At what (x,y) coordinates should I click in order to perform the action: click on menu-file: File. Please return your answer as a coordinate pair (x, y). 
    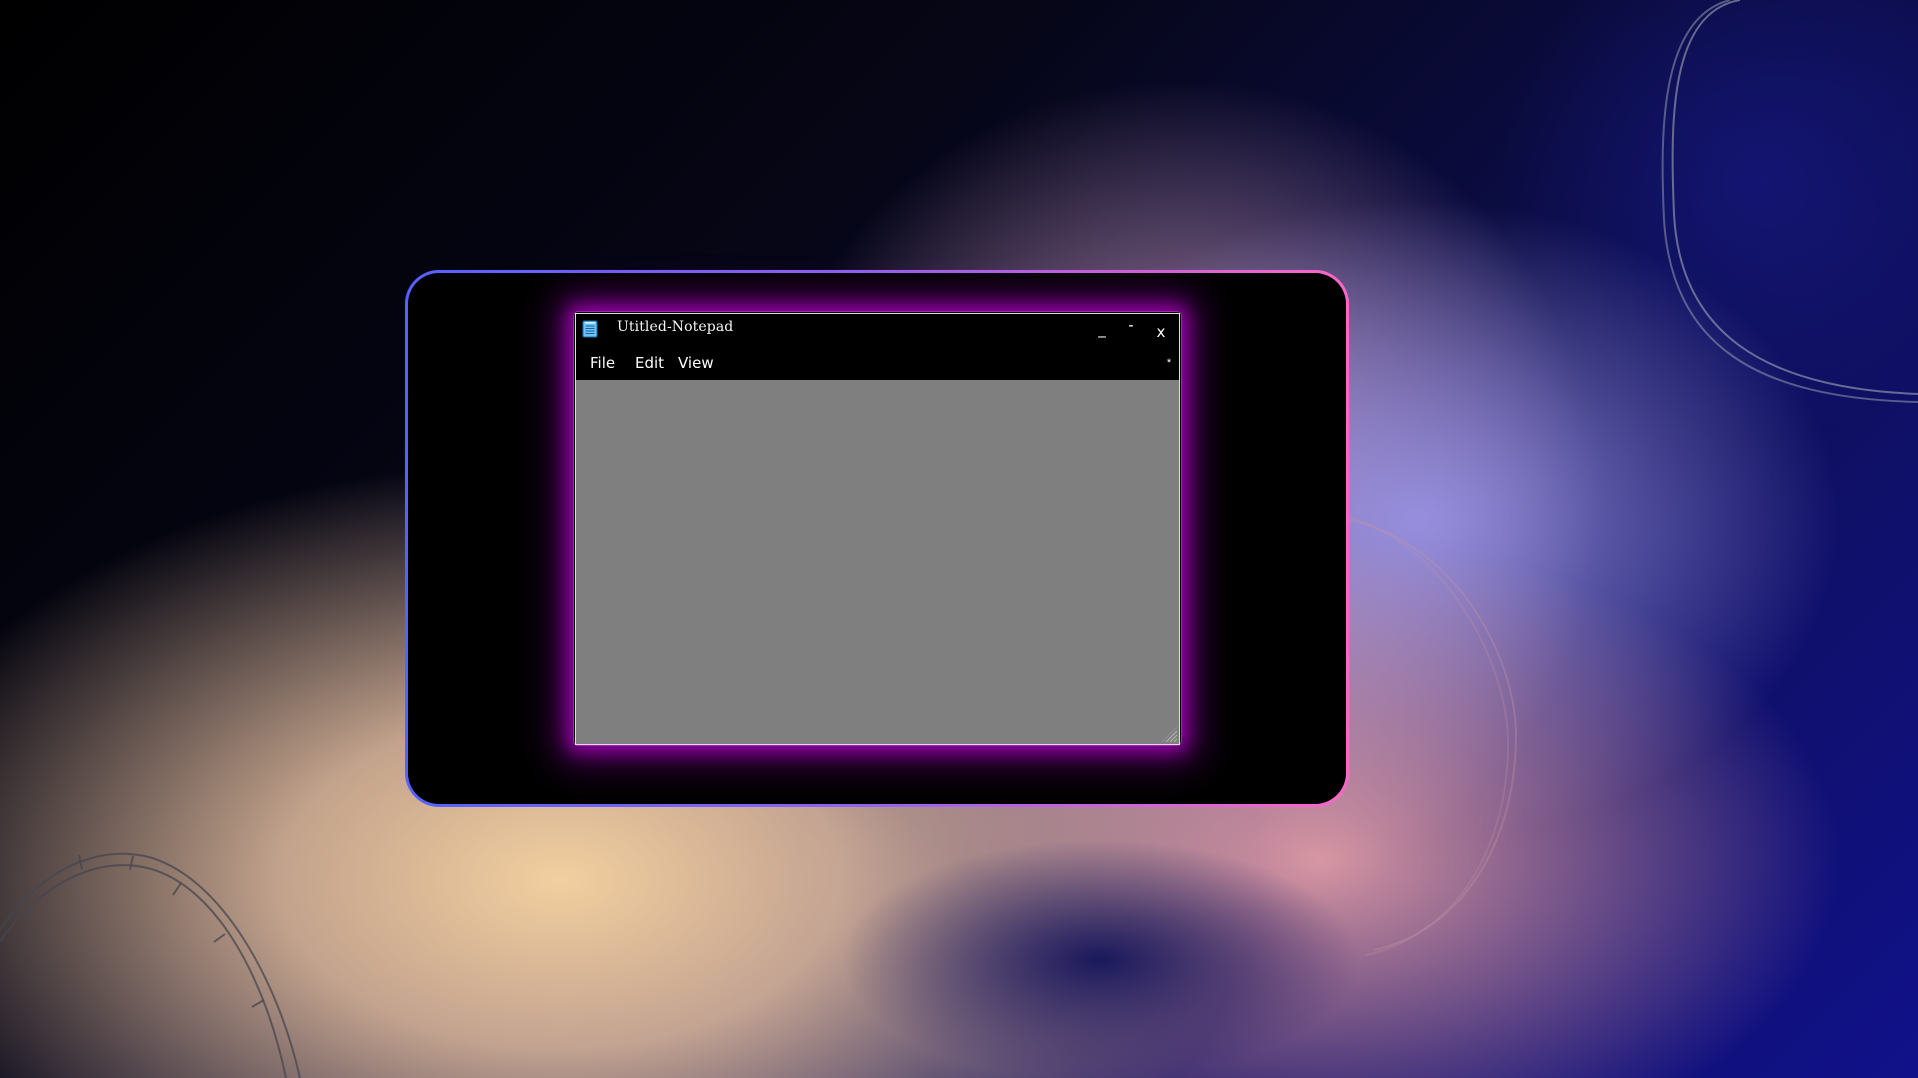
    Looking at the image, I should click on (602, 363).